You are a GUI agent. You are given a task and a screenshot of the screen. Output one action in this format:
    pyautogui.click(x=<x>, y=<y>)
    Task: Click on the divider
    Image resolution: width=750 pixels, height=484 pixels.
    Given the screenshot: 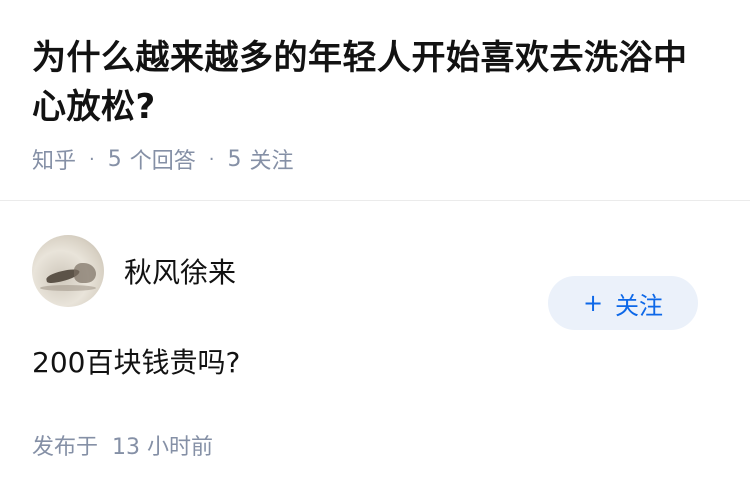 What is the action you would take?
    pyautogui.click(x=375, y=200)
    